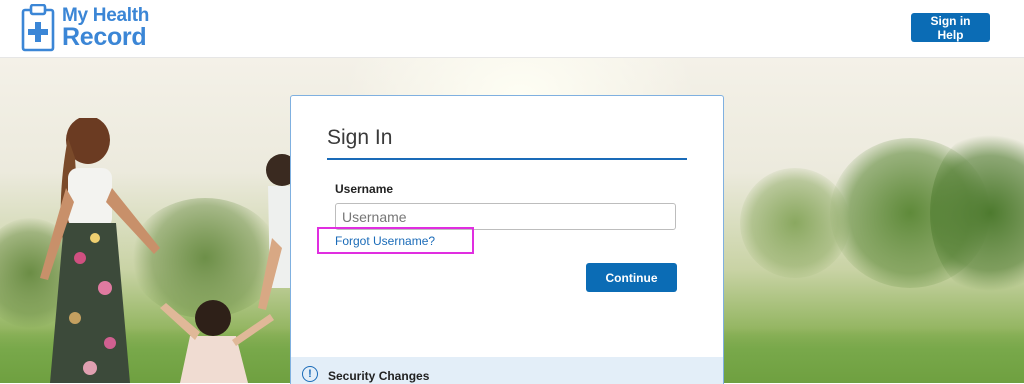 This screenshot has width=1024, height=384. What do you see at coordinates (507, 159) in the screenshot?
I see `title-divider` at bounding box center [507, 159].